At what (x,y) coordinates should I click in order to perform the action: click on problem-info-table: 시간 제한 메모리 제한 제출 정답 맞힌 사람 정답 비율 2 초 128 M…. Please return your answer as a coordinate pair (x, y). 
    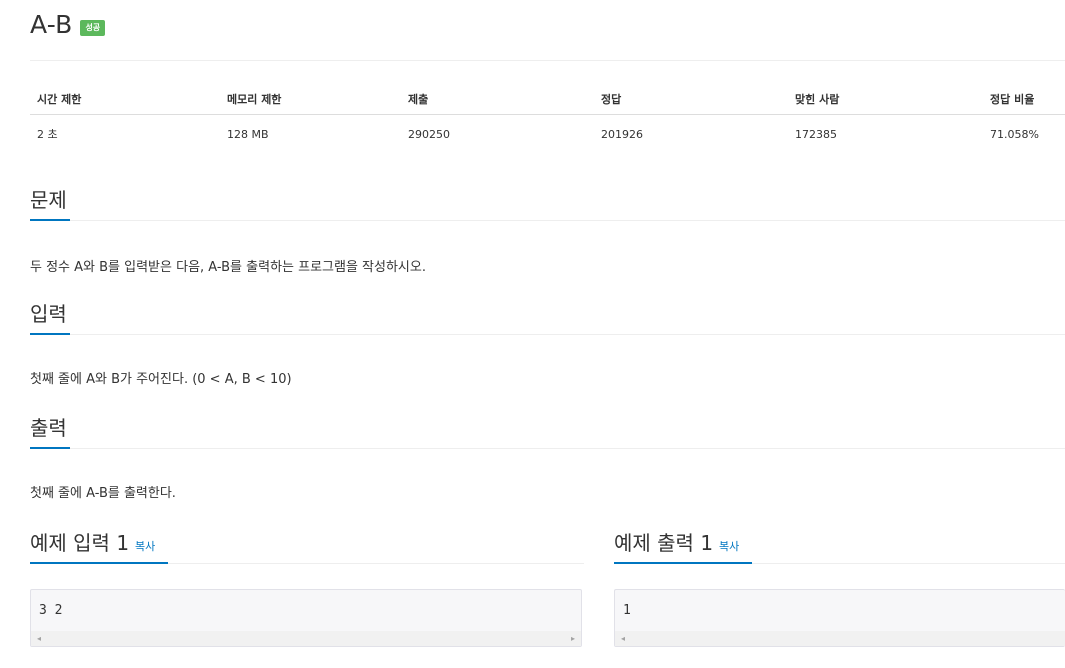
    Looking at the image, I should click on (547, 118).